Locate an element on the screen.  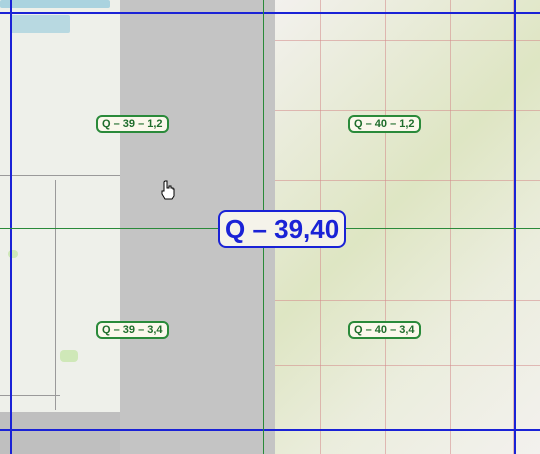
major-sheet-label: Q – 39,40 is located at coordinates (282, 229).